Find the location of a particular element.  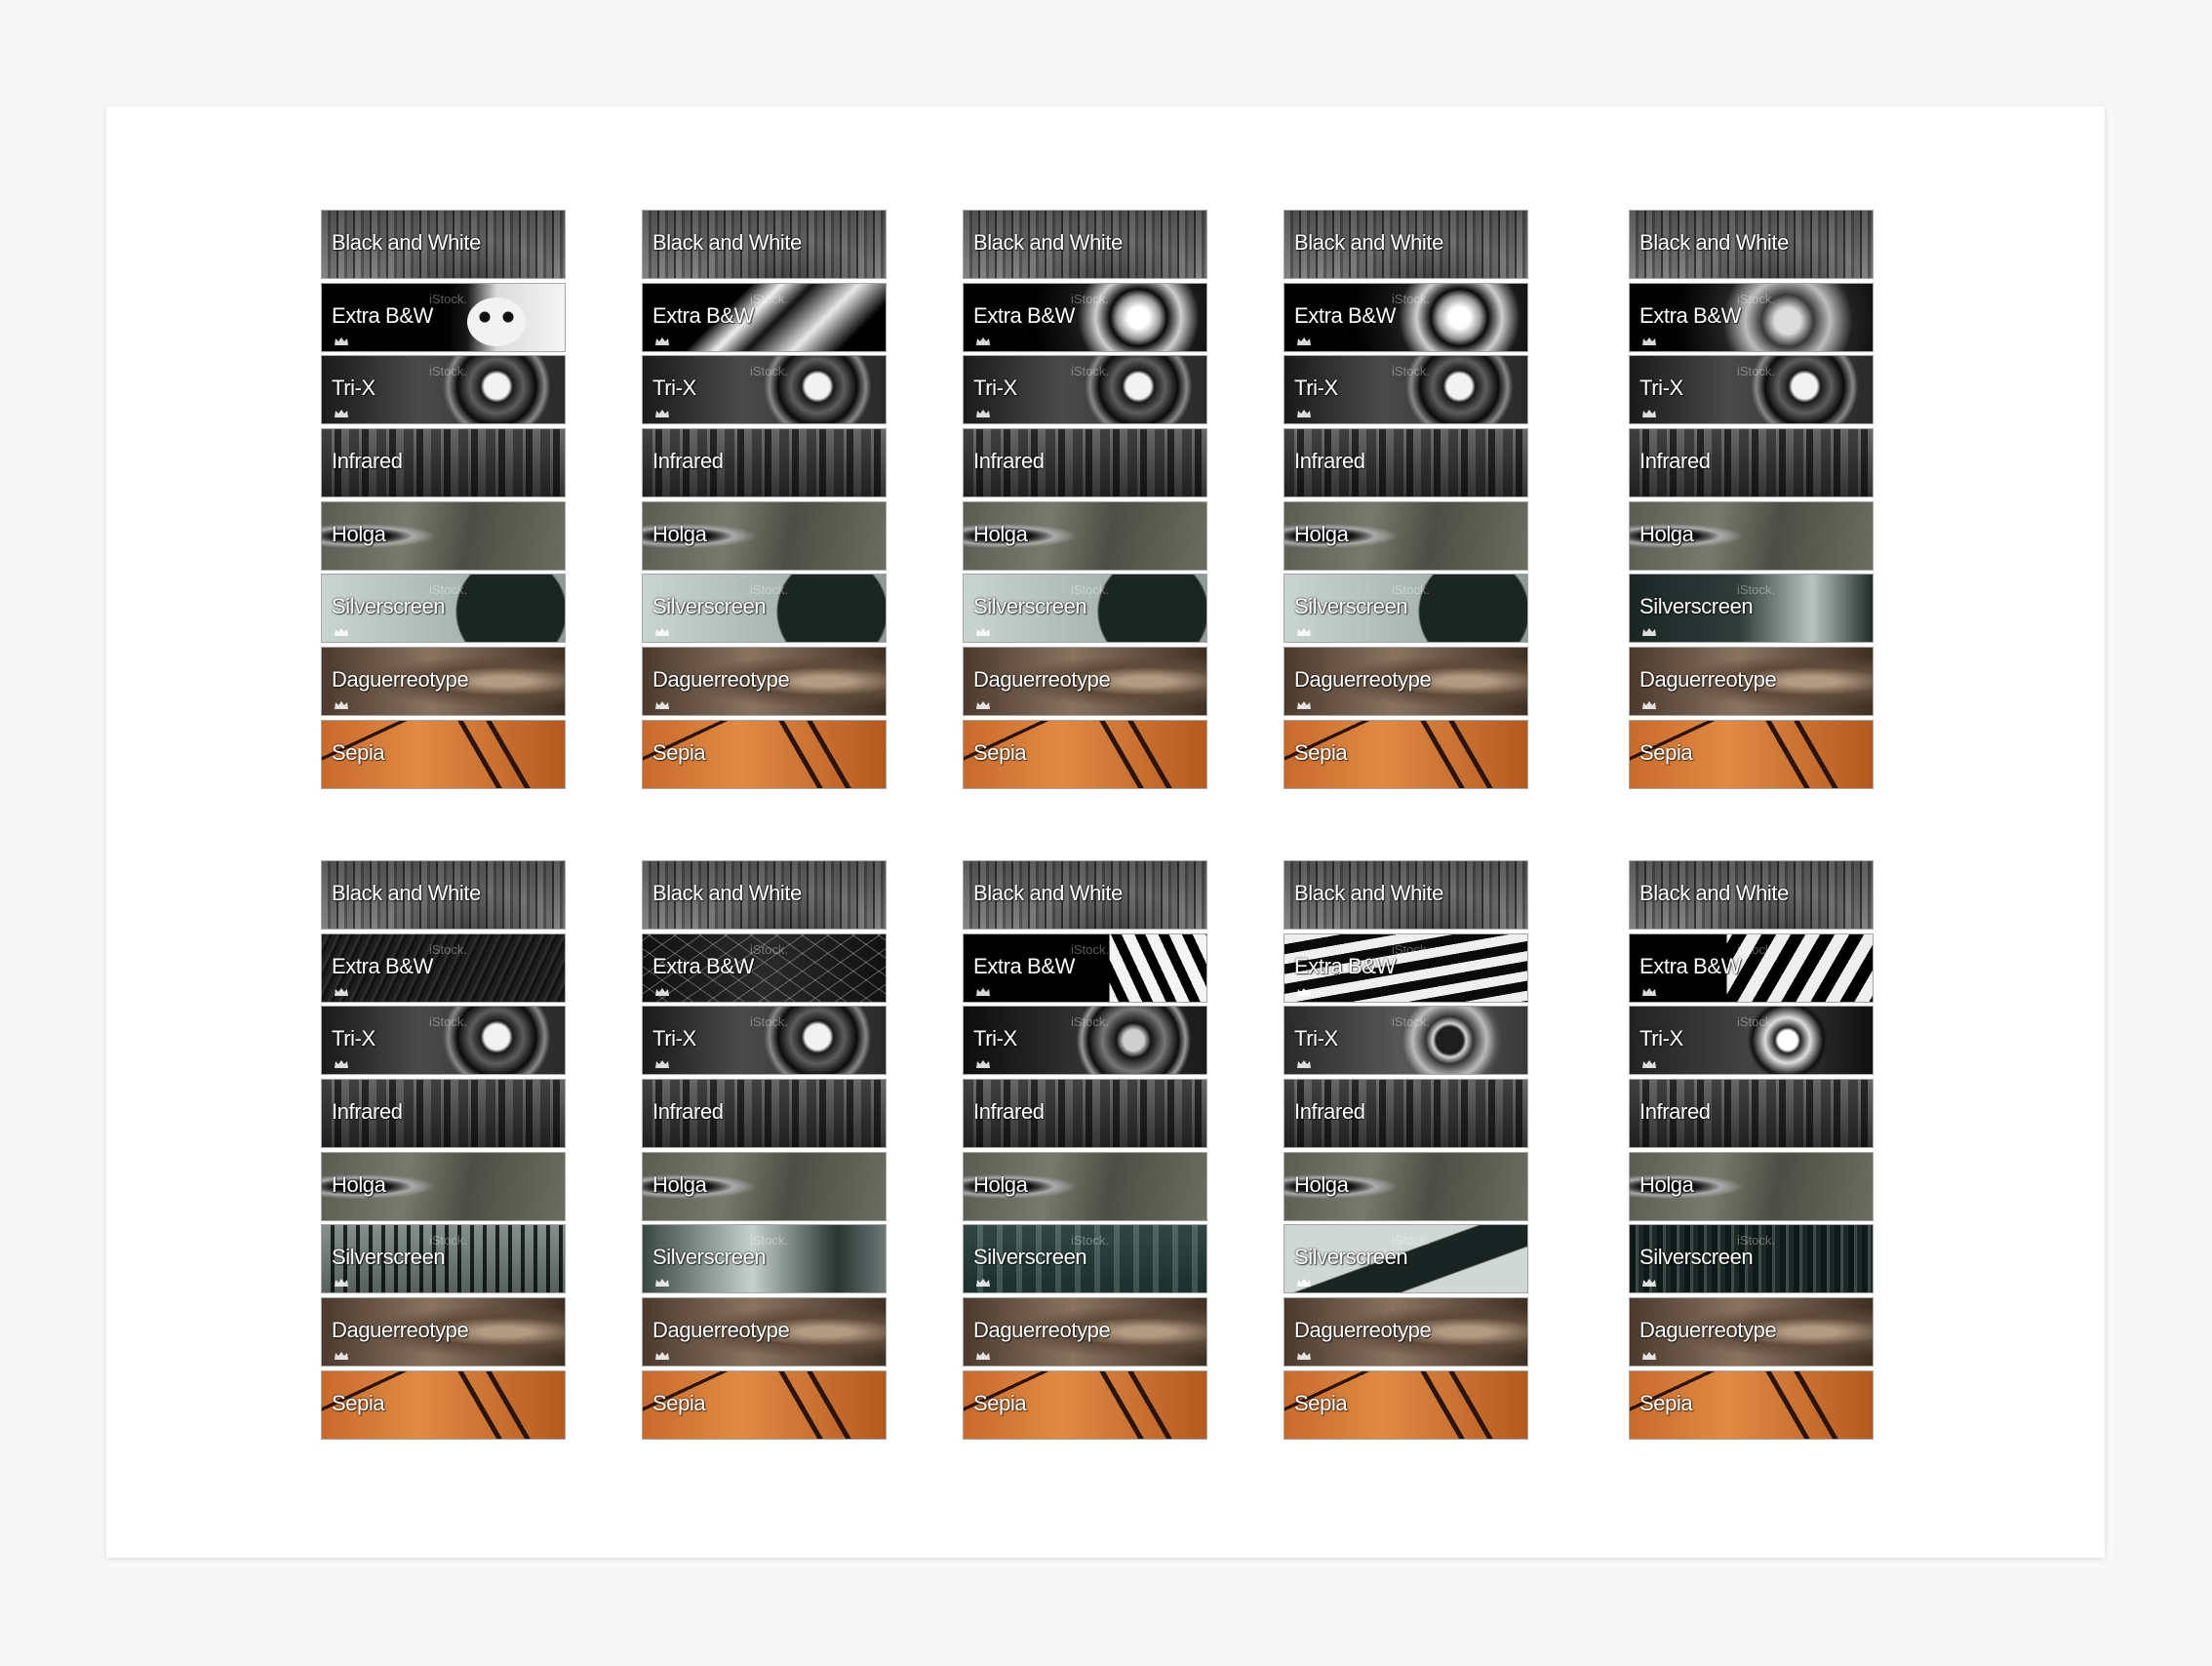

watermark-text: iStock. is located at coordinates (1411, 371).